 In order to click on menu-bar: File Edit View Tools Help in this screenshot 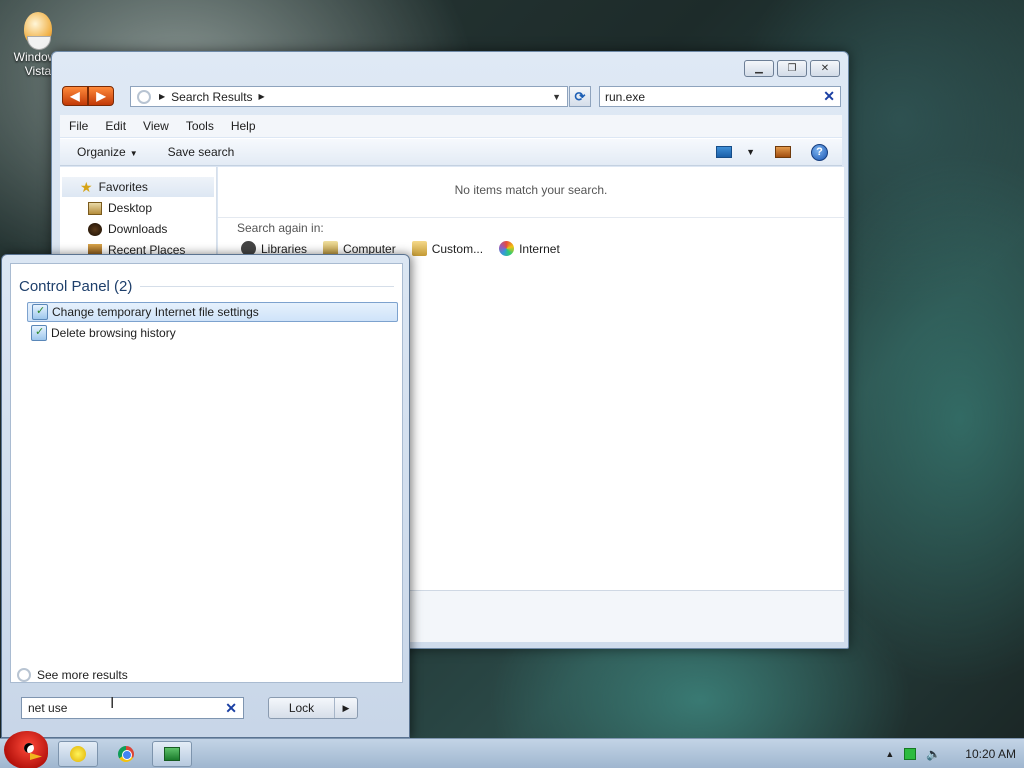, I will do `click(451, 126)`.